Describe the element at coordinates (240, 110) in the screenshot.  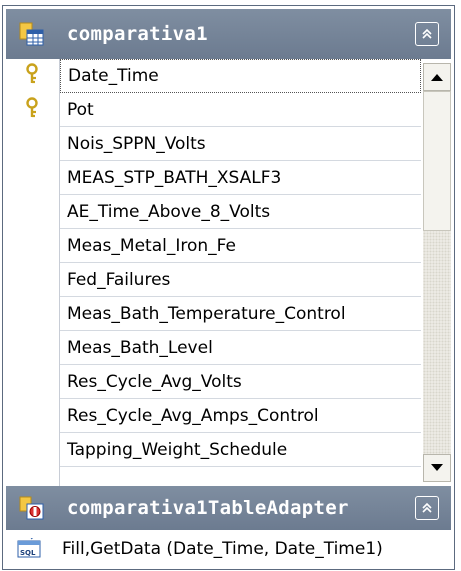
I see `column-row: Pot` at that location.